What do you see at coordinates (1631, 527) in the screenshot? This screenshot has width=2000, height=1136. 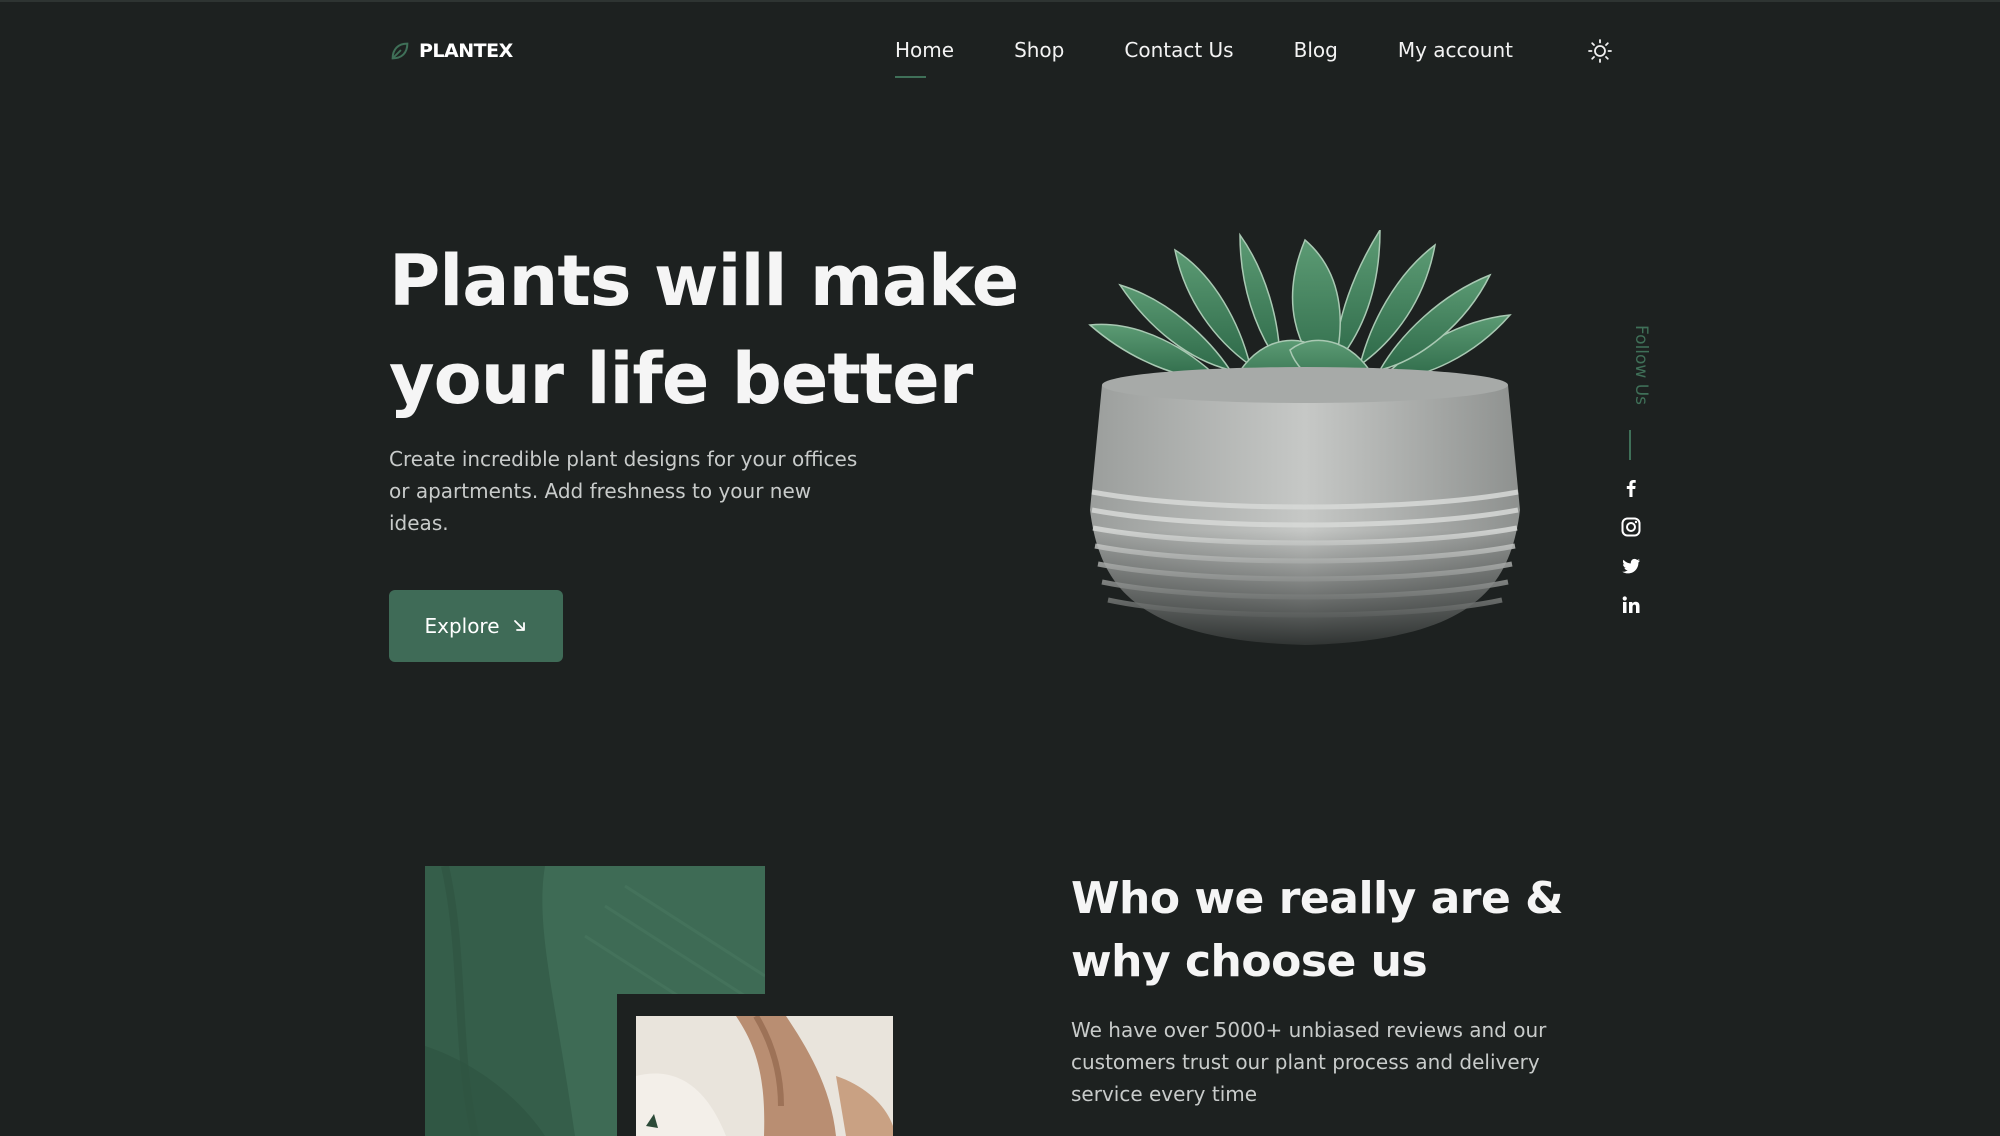 I see `instagram-icon` at bounding box center [1631, 527].